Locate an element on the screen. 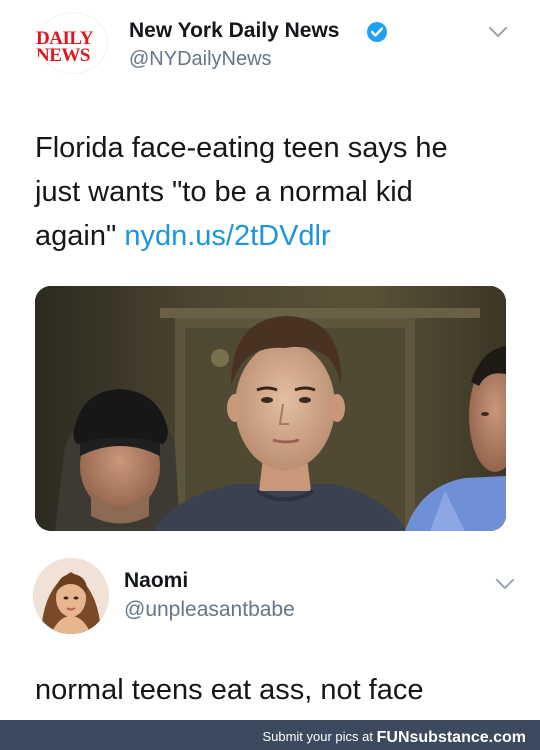 This screenshot has width=540, height=750. verified-badge-icon is located at coordinates (377, 32).